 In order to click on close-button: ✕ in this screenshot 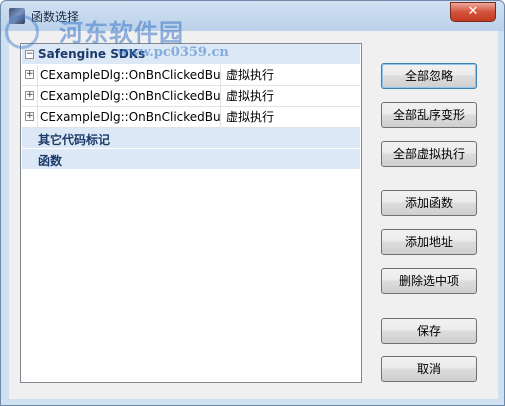, I will do `click(473, 12)`.